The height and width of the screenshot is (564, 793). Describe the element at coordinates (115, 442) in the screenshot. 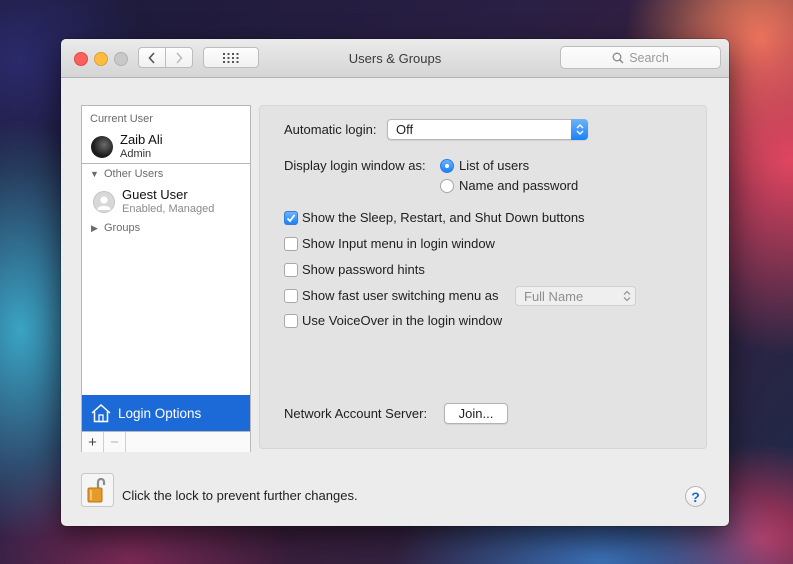

I see `remove-user-button: −` at that location.